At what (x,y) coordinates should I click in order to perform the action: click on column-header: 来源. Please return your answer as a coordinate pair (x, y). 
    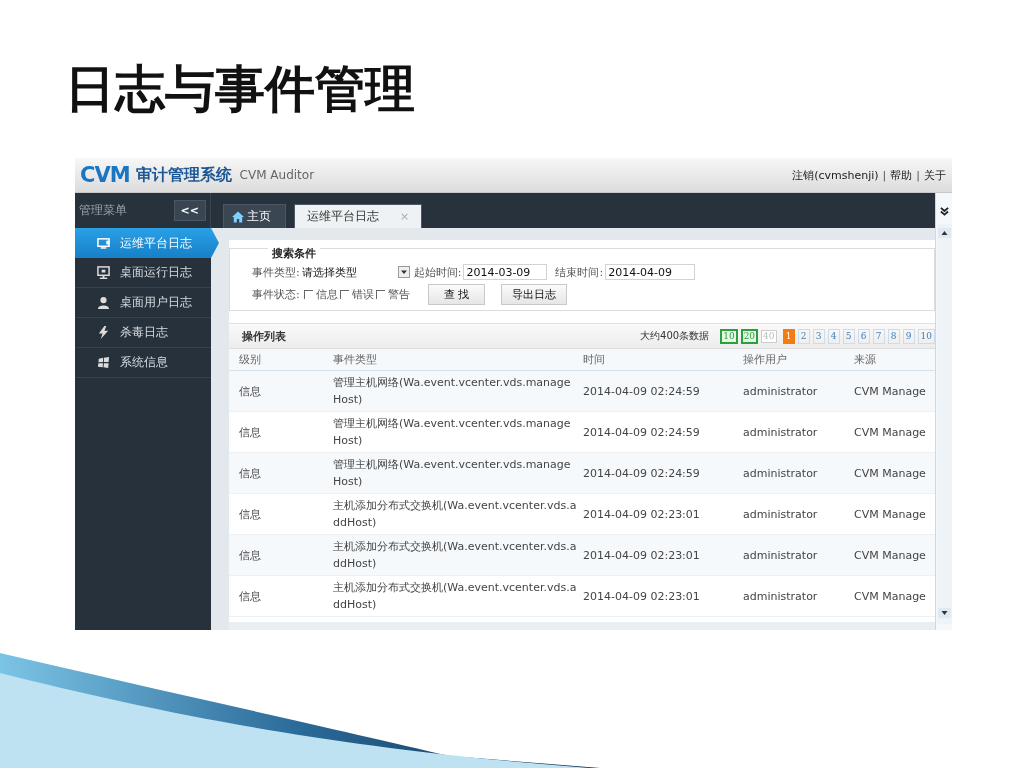
    Looking at the image, I should click on (865, 360).